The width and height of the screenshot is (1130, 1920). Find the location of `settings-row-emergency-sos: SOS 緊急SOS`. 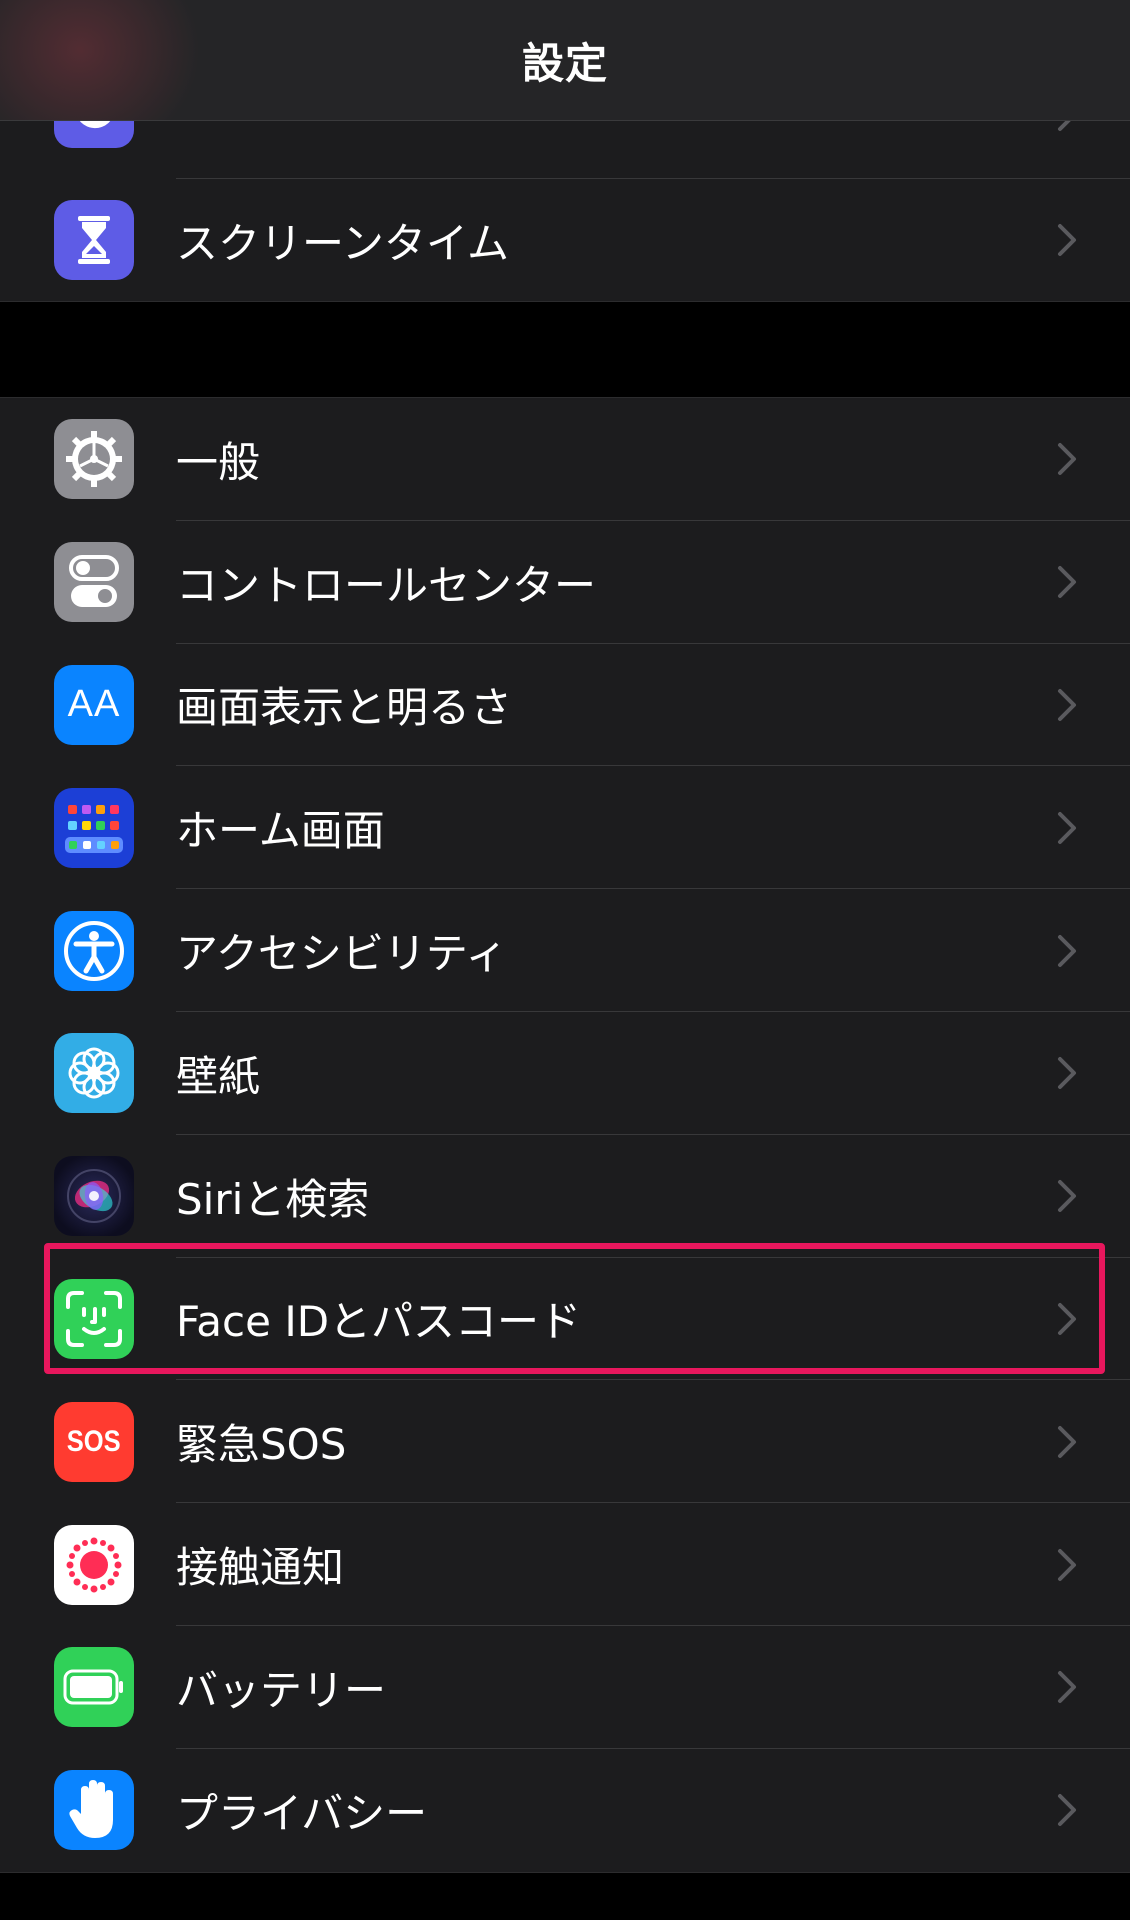

settings-row-emergency-sos: SOS 緊急SOS is located at coordinates (565, 1442).